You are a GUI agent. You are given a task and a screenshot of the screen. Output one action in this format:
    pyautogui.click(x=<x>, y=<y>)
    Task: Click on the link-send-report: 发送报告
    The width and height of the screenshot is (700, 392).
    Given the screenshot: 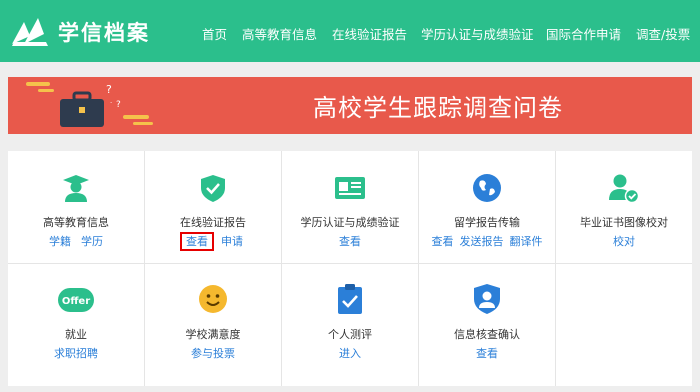 What is the action you would take?
    pyautogui.click(x=482, y=241)
    